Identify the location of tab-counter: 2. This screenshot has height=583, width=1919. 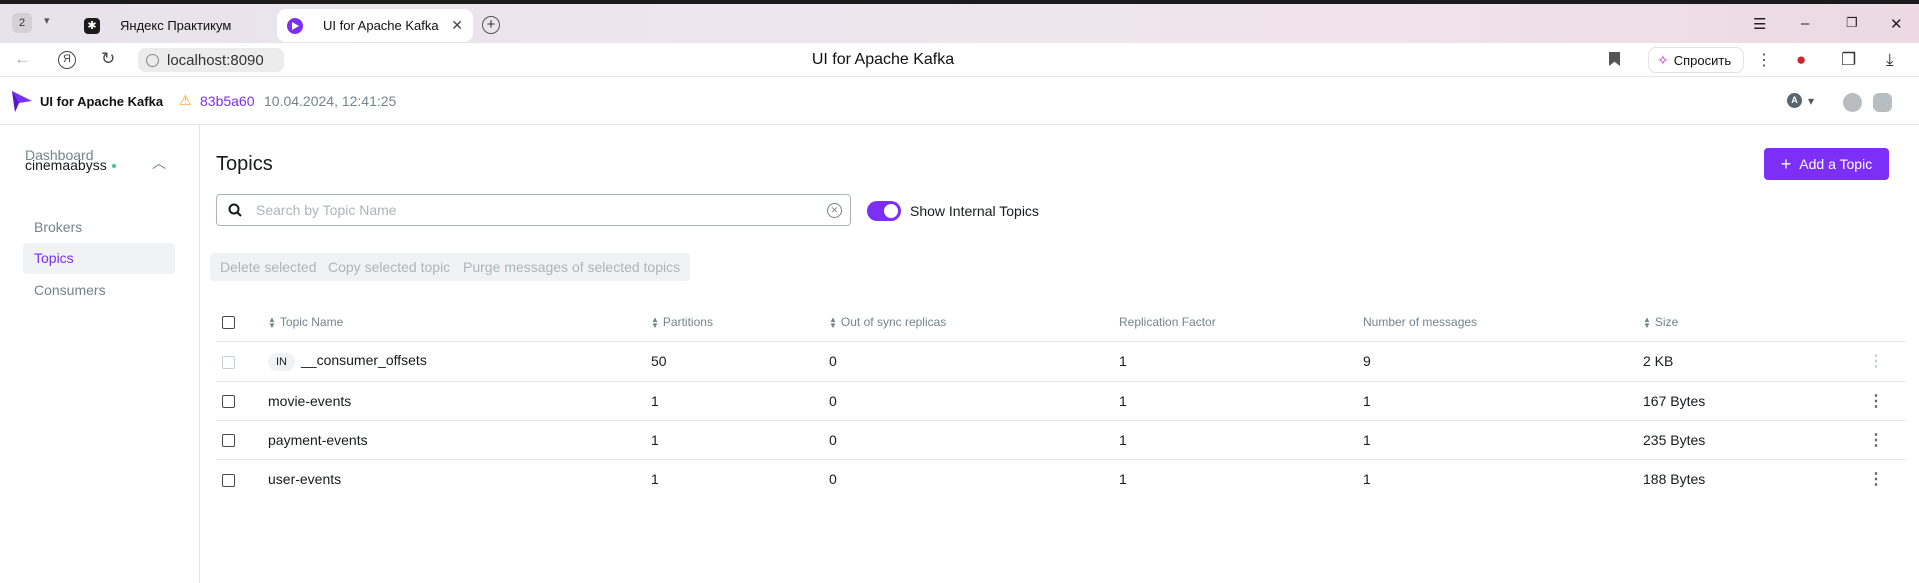
(22, 23).